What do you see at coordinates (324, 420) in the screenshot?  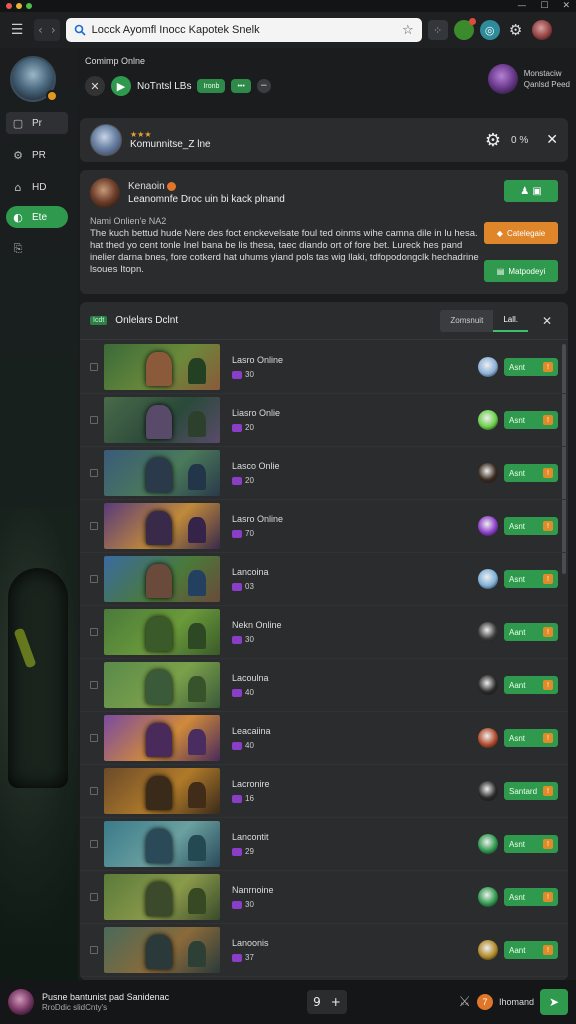 I see `table-row: Liasro Onlie 20 Asnt !` at bounding box center [324, 420].